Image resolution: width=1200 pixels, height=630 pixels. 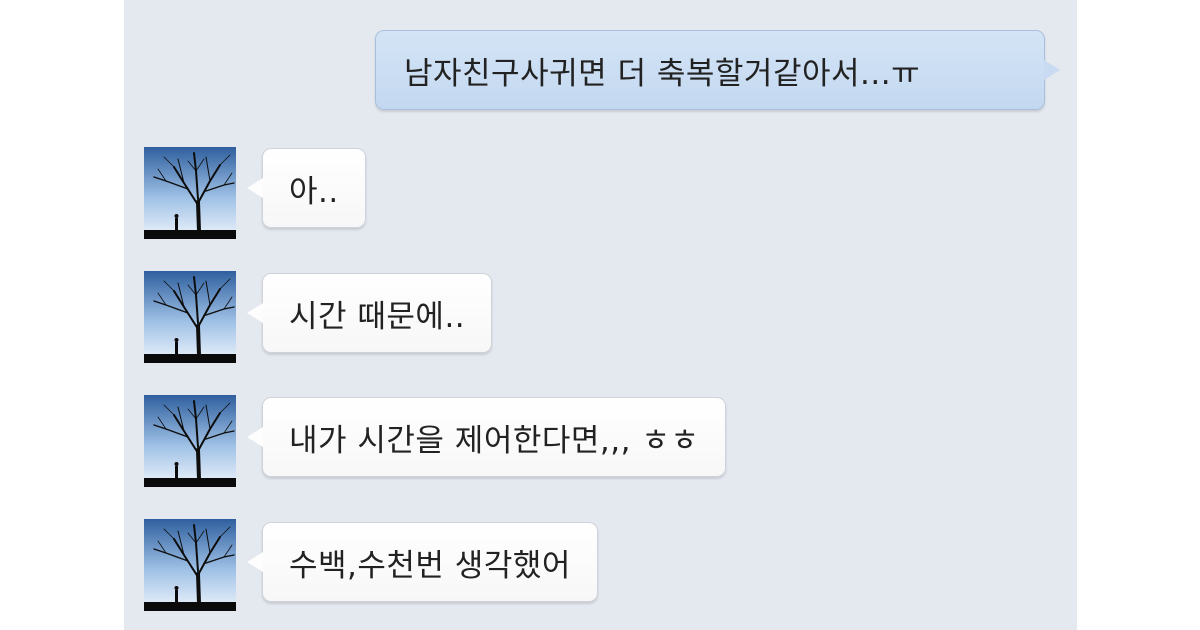 I want to click on incoming-message-text: 내가 시간을 제어한다면,,, ㅎㅎ, so click(x=494, y=440).